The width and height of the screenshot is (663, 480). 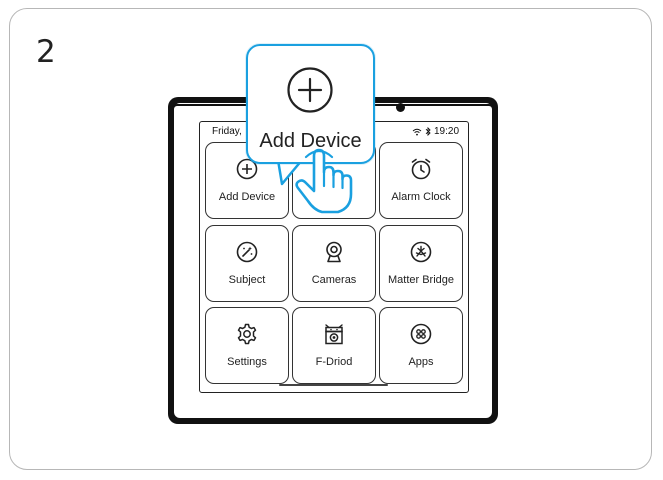 I want to click on step-number: 2, so click(x=46, y=52).